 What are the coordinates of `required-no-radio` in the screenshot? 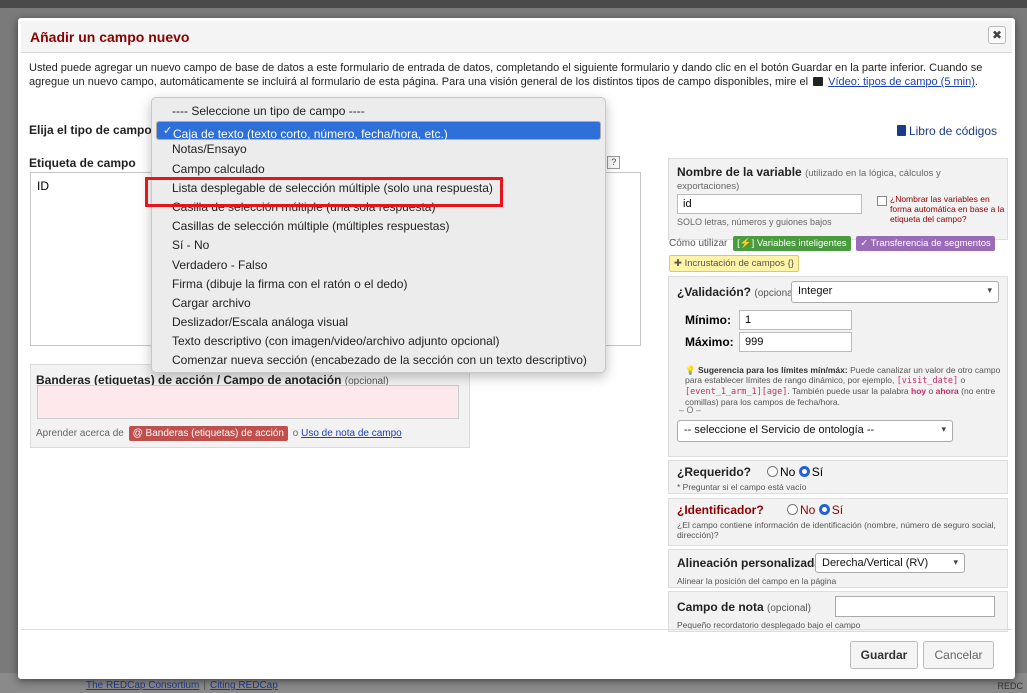 It's located at (772, 471).